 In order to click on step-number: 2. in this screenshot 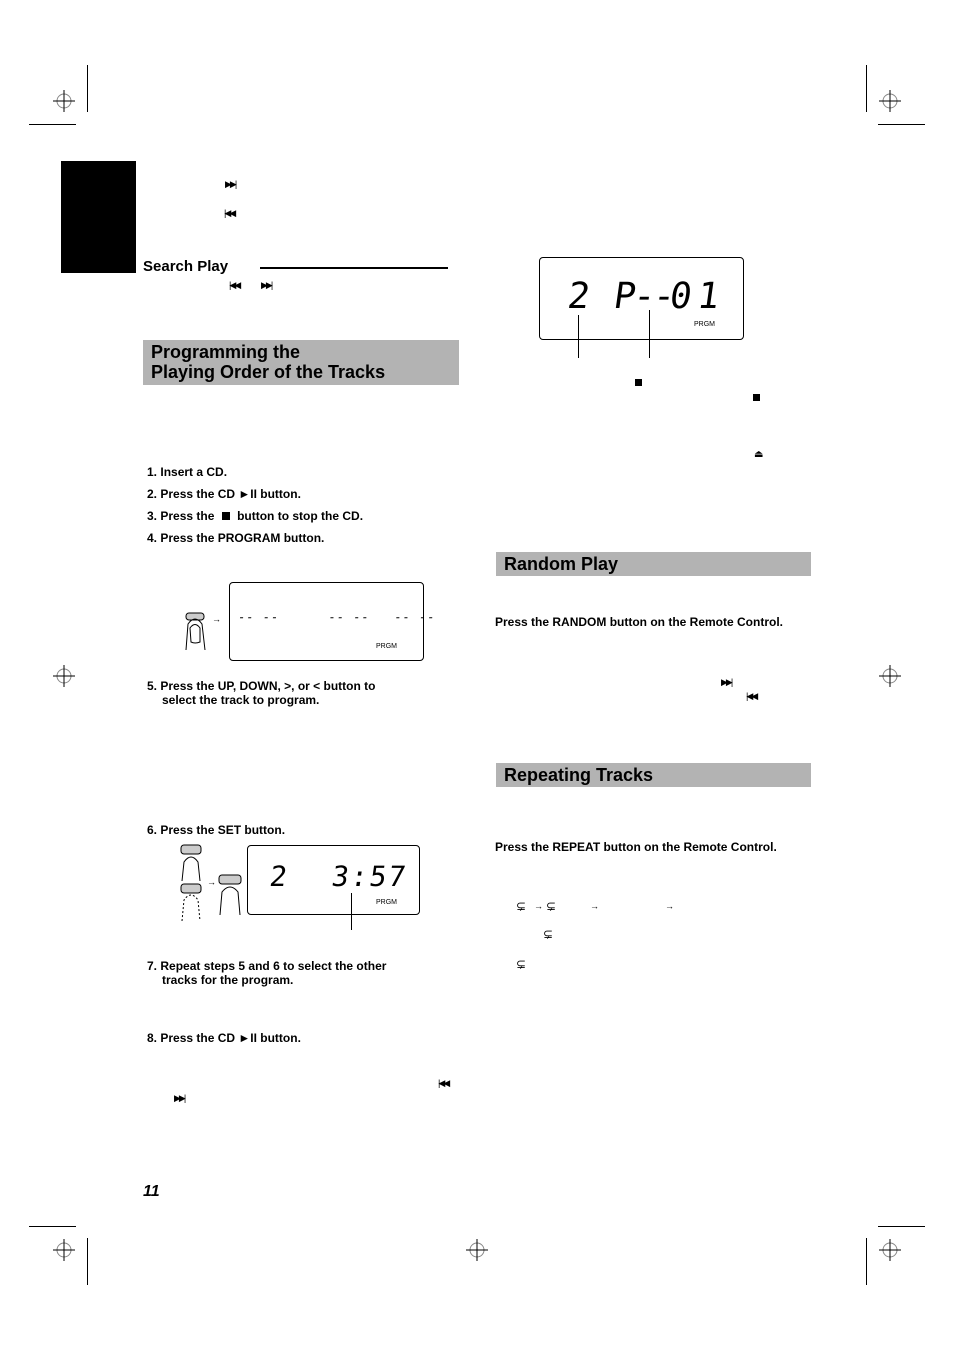, I will do `click(152, 494)`.